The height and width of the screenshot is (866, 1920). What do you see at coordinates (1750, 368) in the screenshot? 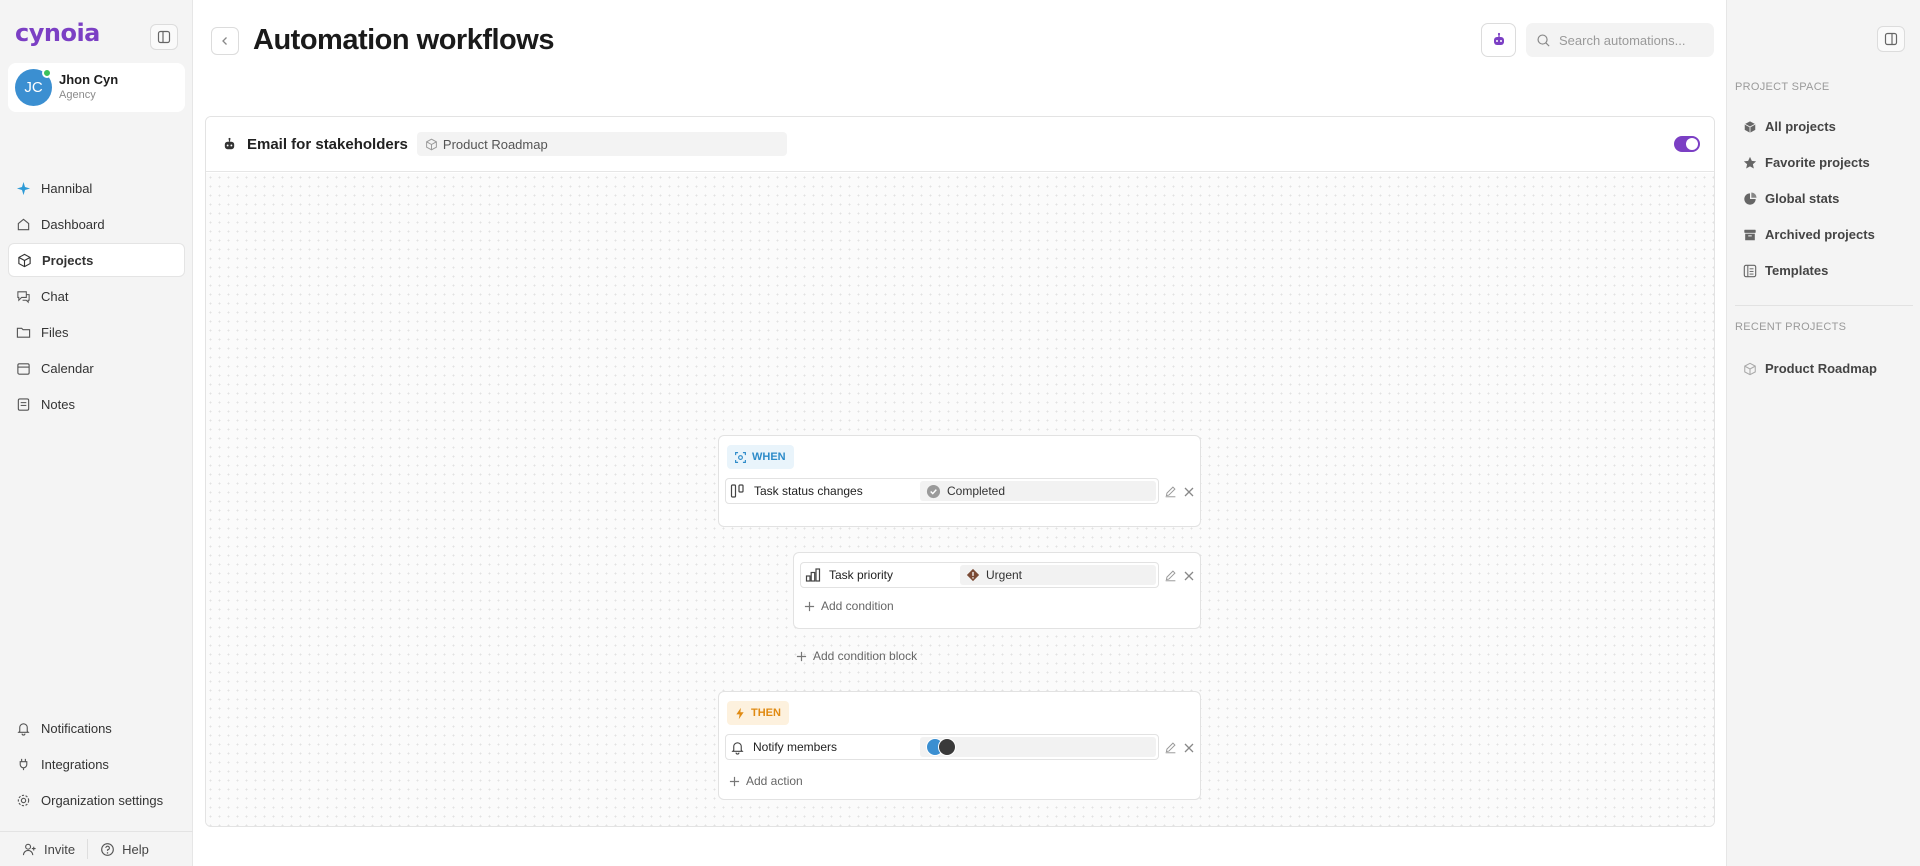
I see `cube-outline-icon` at bounding box center [1750, 368].